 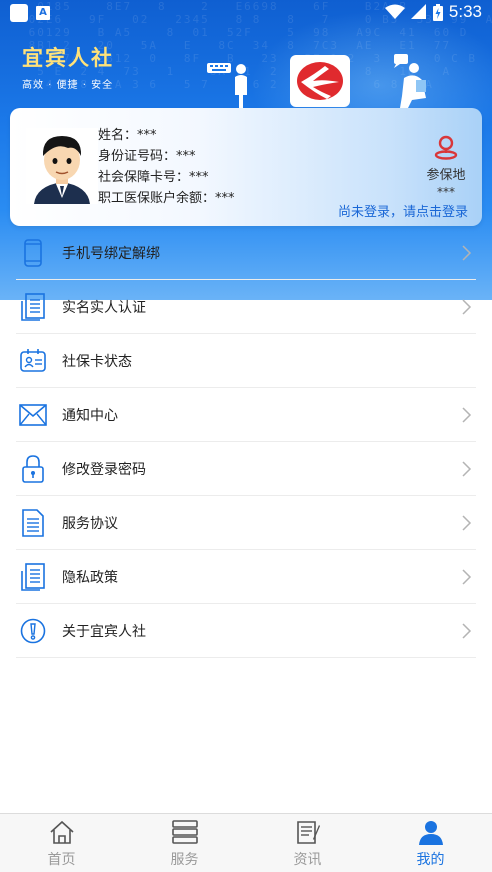 What do you see at coordinates (62, 166) in the screenshot?
I see `avatar` at bounding box center [62, 166].